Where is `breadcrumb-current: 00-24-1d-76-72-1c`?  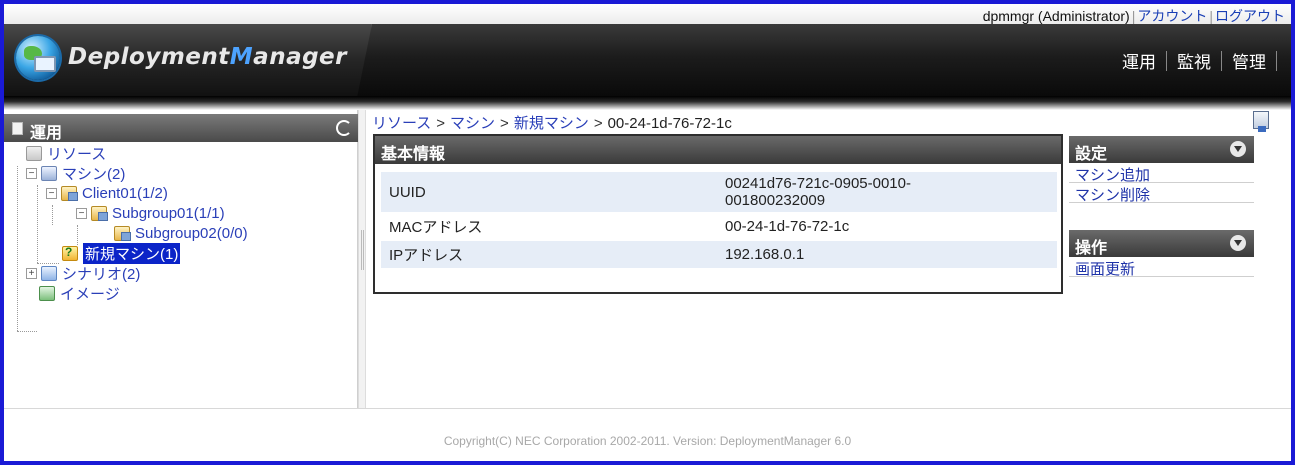
breadcrumb-current: 00-24-1d-76-72-1c is located at coordinates (669, 123).